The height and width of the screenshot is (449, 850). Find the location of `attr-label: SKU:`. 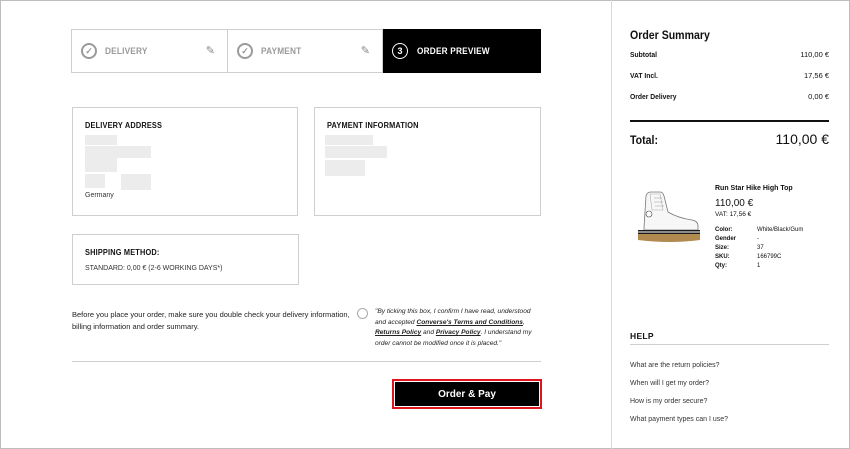

attr-label: SKU: is located at coordinates (722, 257).